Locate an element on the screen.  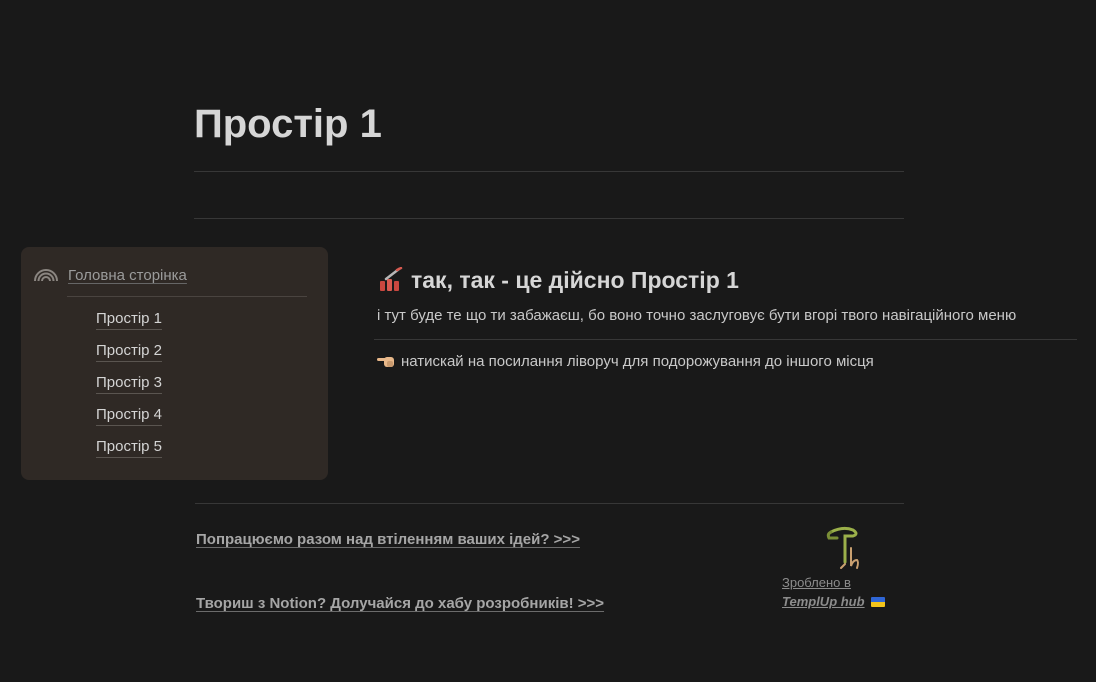
hand-pointing-left-icon is located at coordinates (385, 362).